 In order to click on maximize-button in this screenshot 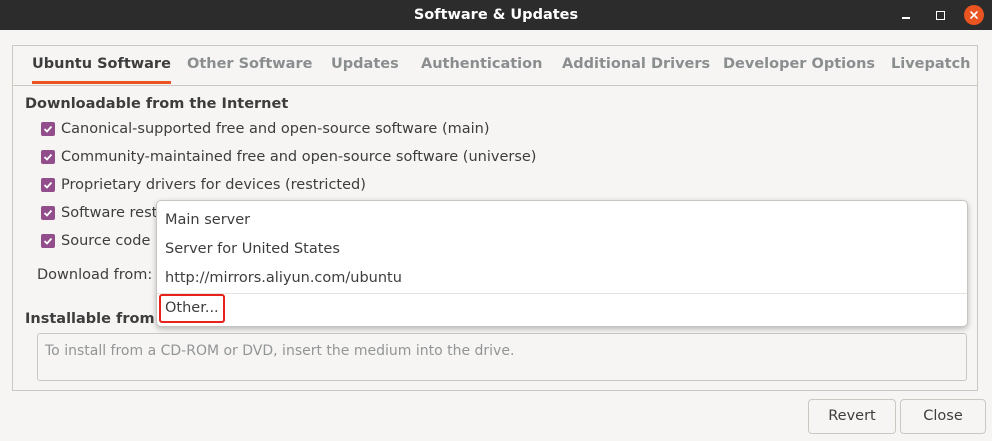, I will do `click(940, 15)`.